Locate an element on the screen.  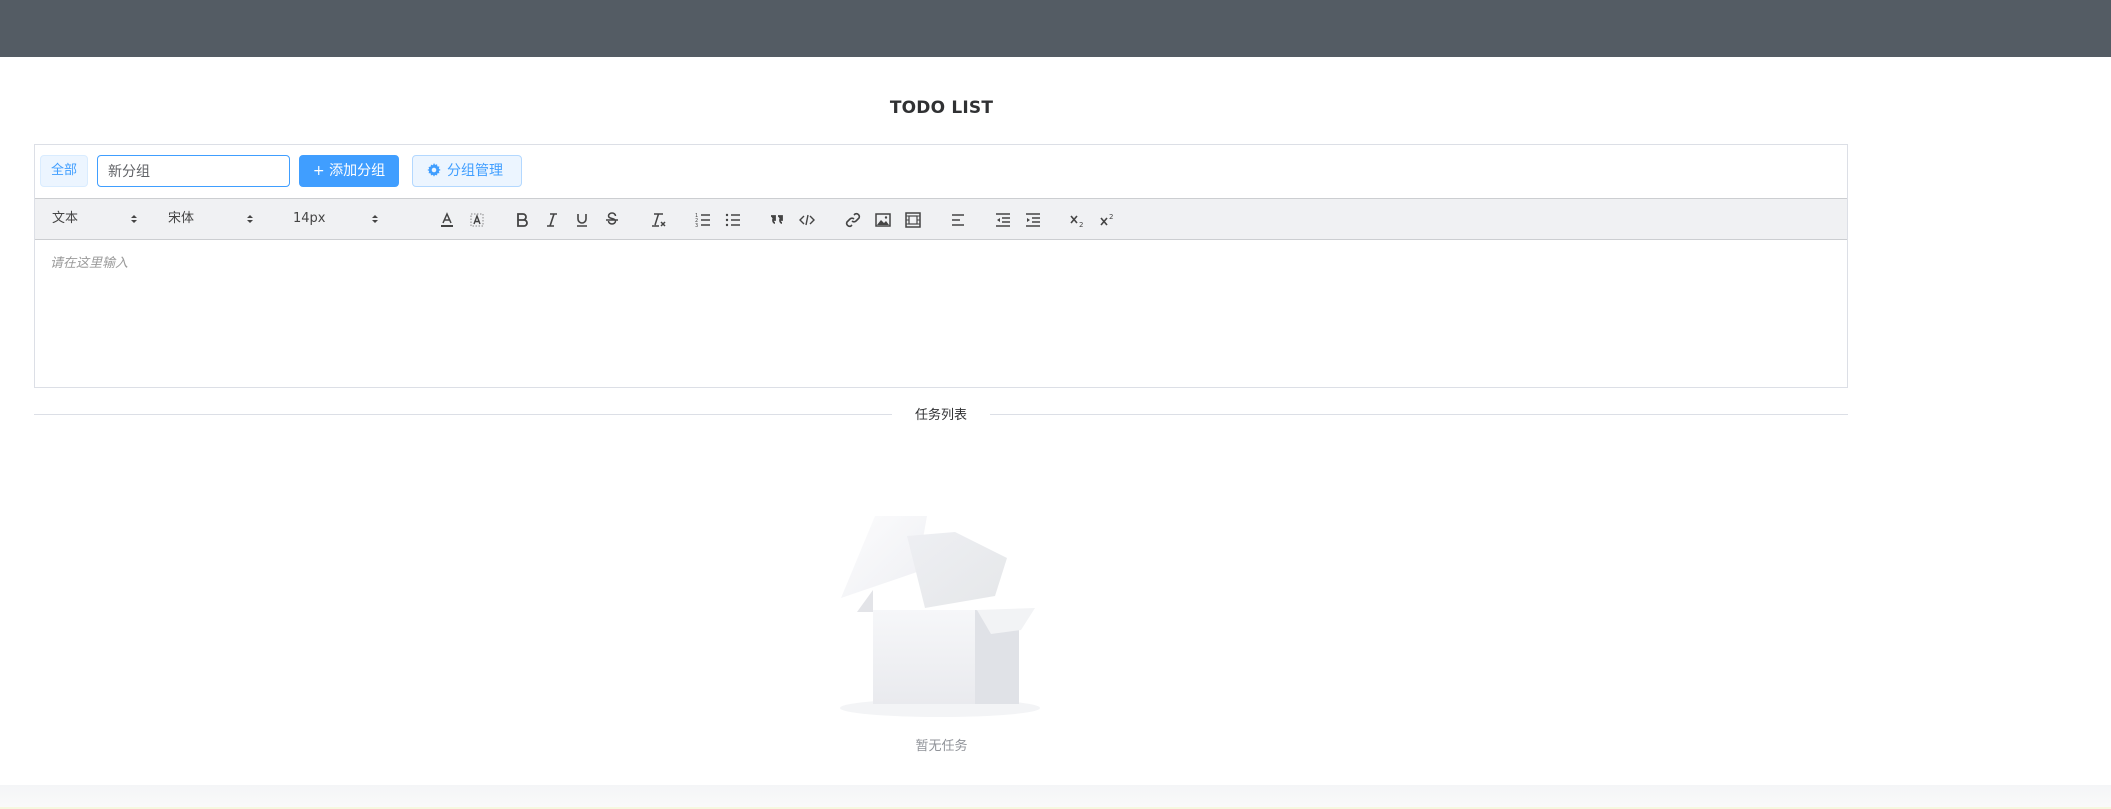
group-manage-label: 分组管理 is located at coordinates (475, 171).